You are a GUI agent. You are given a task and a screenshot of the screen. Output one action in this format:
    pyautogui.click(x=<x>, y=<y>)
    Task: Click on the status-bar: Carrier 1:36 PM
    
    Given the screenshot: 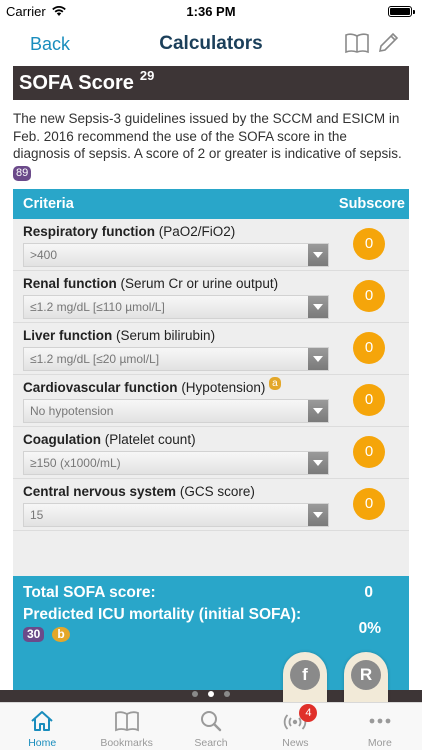 What is the action you would take?
    pyautogui.click(x=211, y=11)
    